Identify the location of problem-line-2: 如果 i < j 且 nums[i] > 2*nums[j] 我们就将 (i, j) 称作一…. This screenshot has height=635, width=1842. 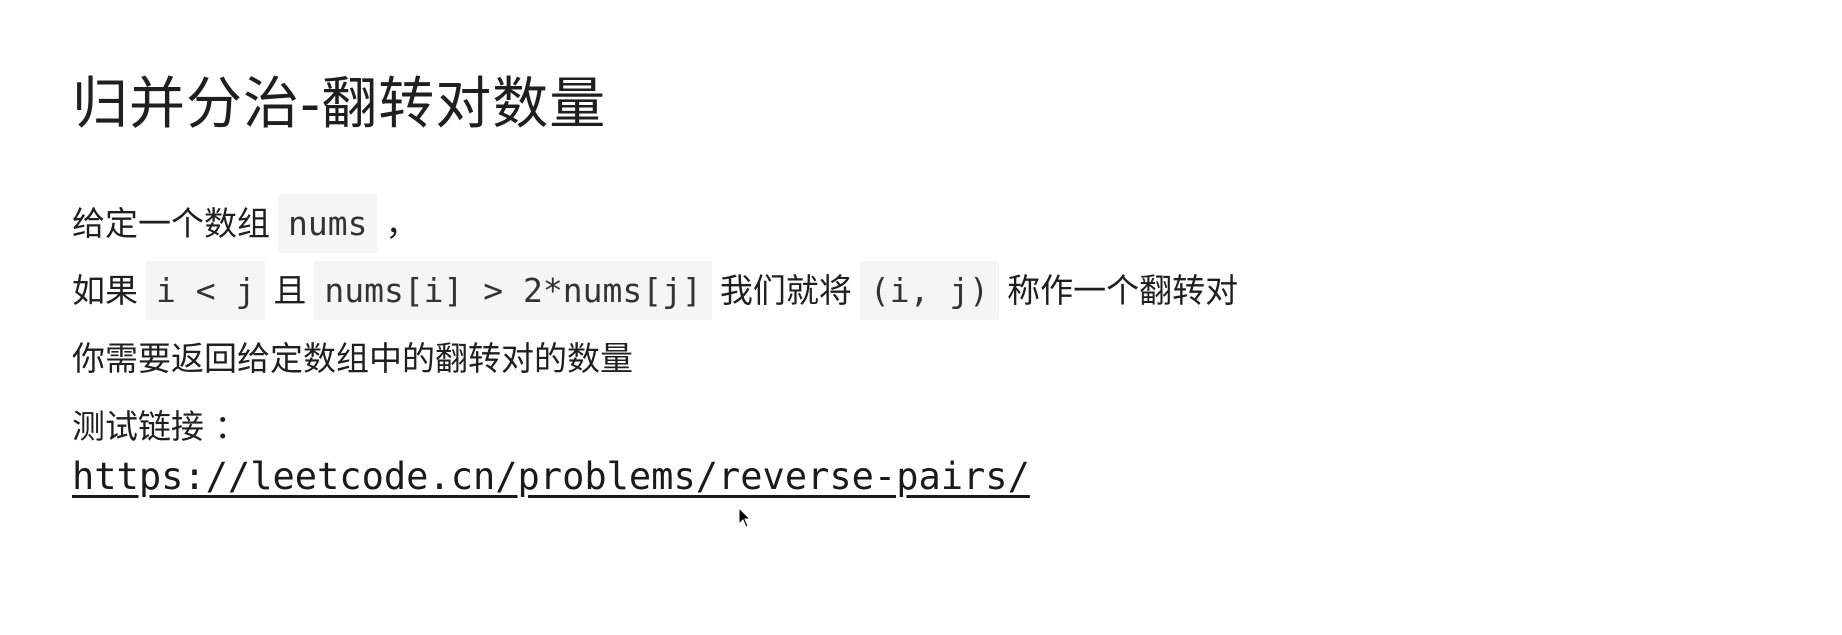
(922, 290).